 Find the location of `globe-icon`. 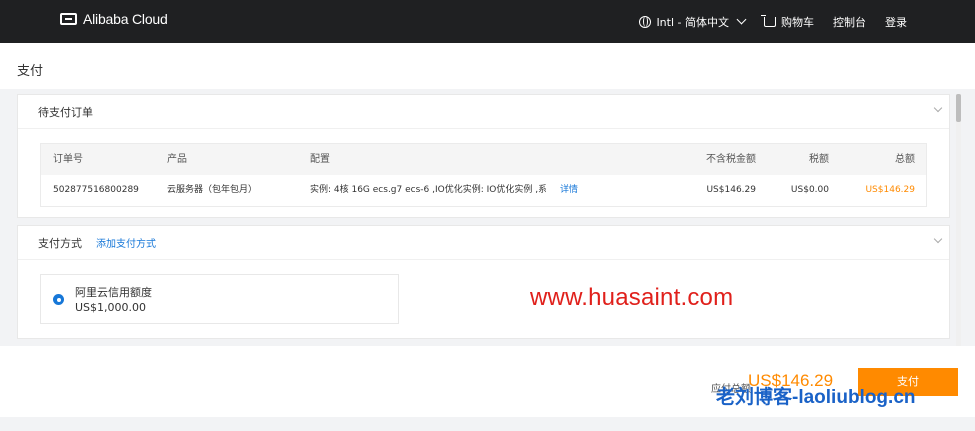

globe-icon is located at coordinates (645, 21).